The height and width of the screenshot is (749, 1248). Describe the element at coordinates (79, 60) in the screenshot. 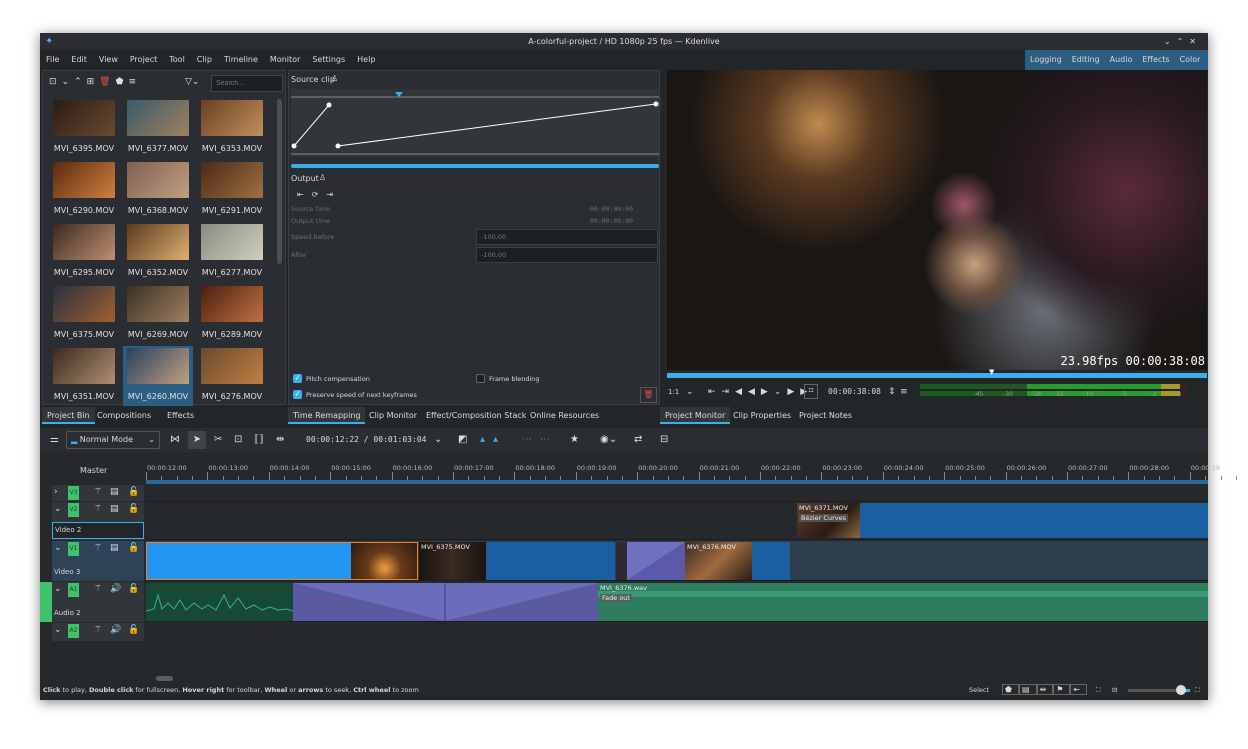

I see `menu-edit: Edit` at that location.